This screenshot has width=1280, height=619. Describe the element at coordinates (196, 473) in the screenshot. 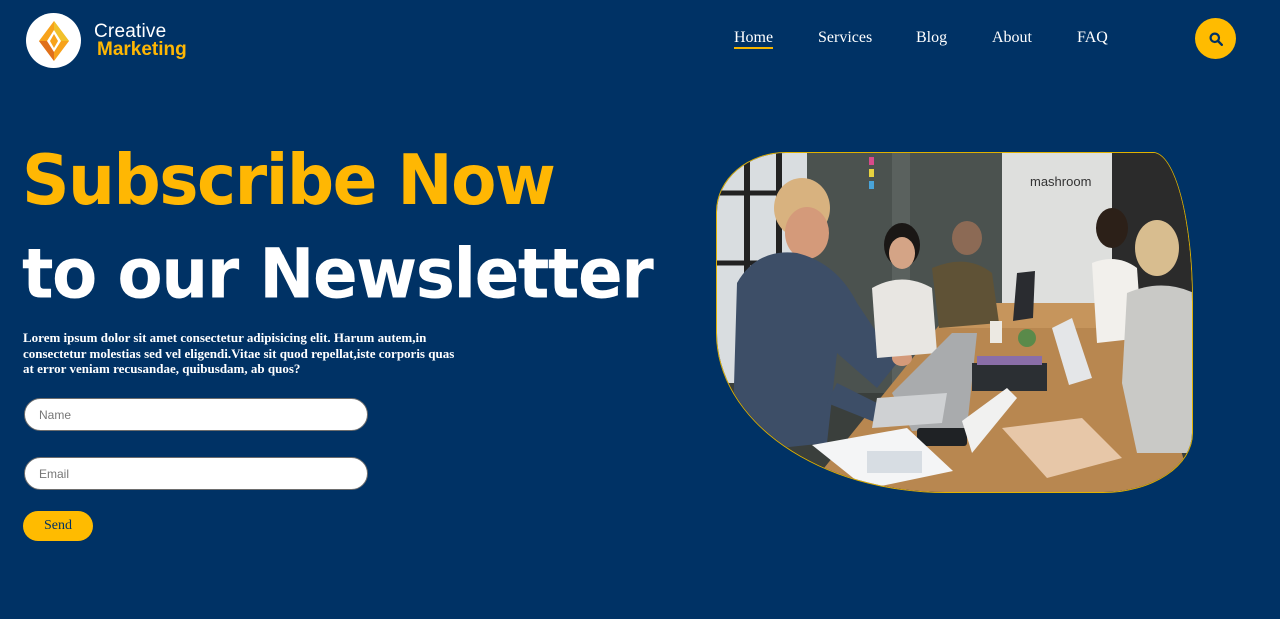

I see `email-input` at that location.